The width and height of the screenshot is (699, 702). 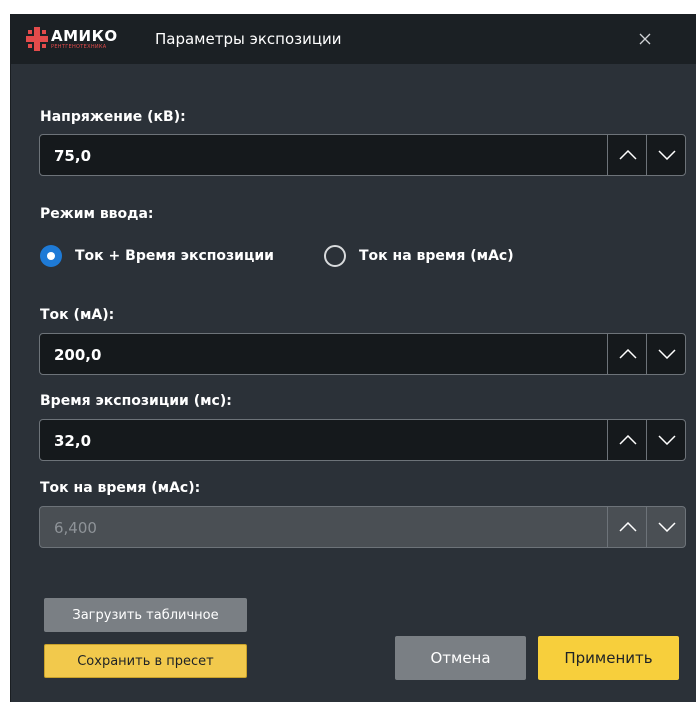 I want to click on mas-increment-button, so click(x=627, y=527).